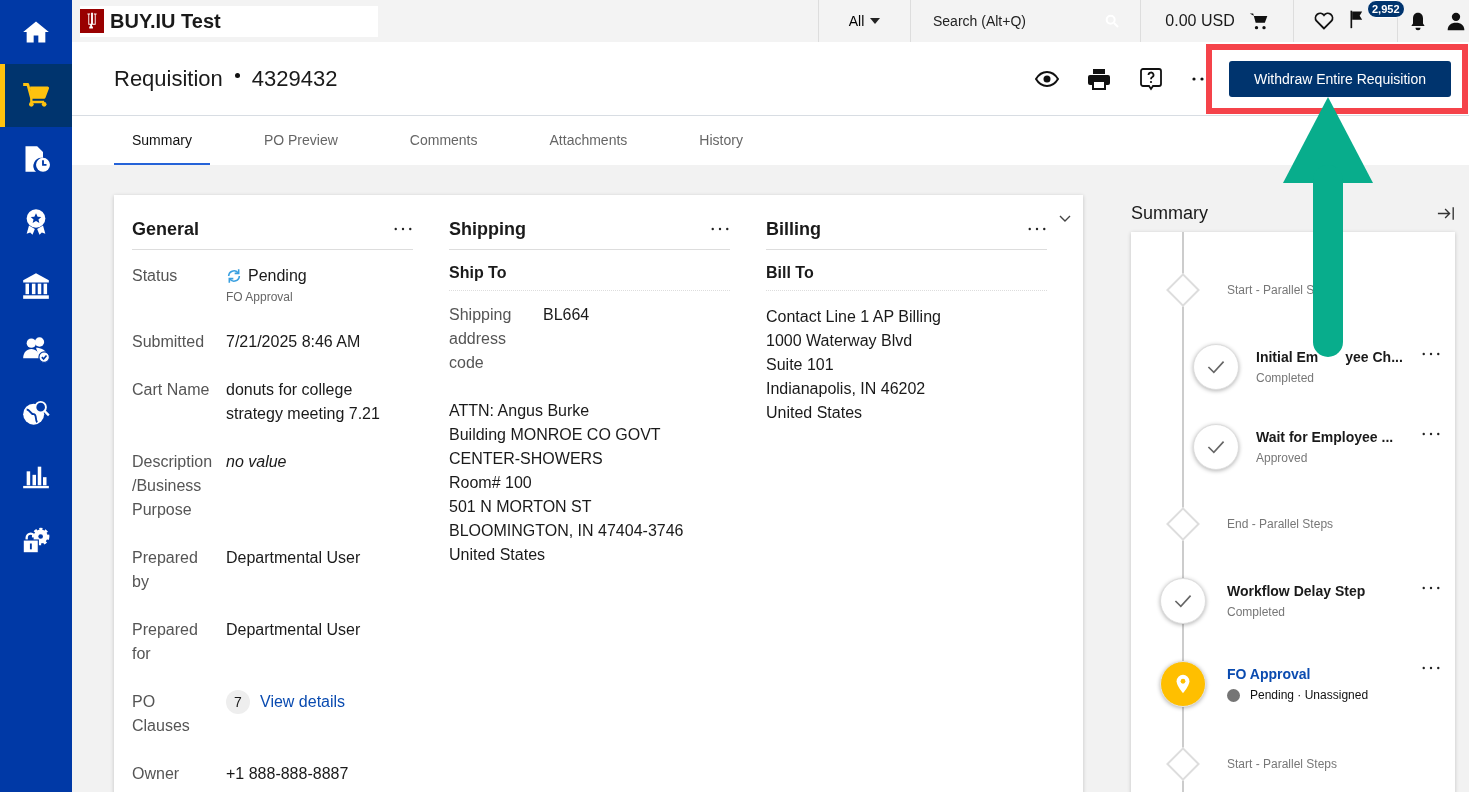 The height and width of the screenshot is (792, 1469). Describe the element at coordinates (171, 390) in the screenshot. I see `field-label: Cart Name` at that location.